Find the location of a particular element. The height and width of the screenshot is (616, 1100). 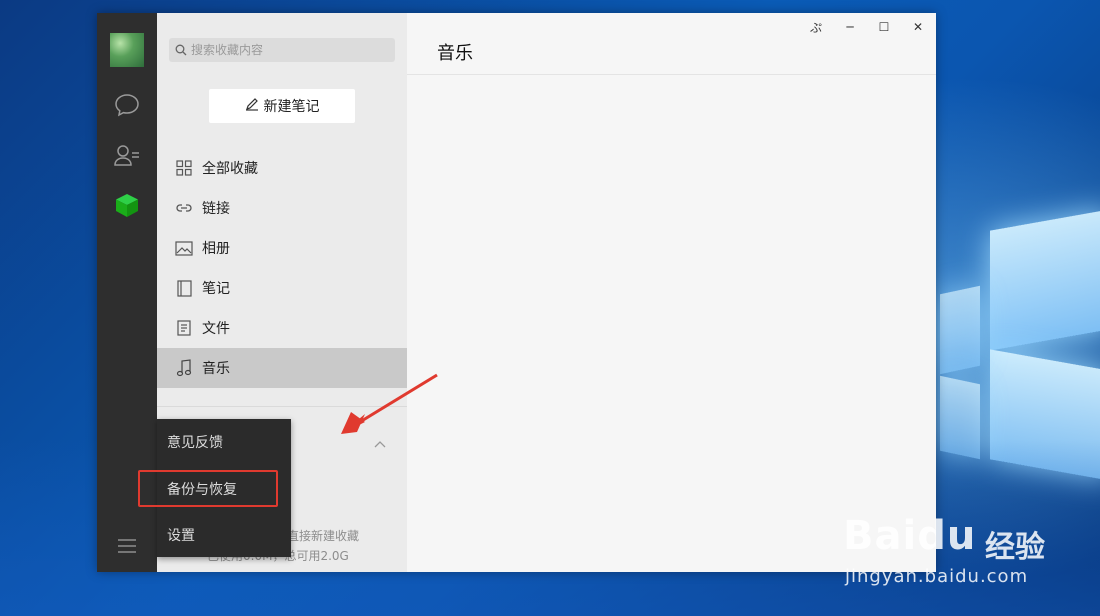

minimize-button: ─ is located at coordinates (850, 27).